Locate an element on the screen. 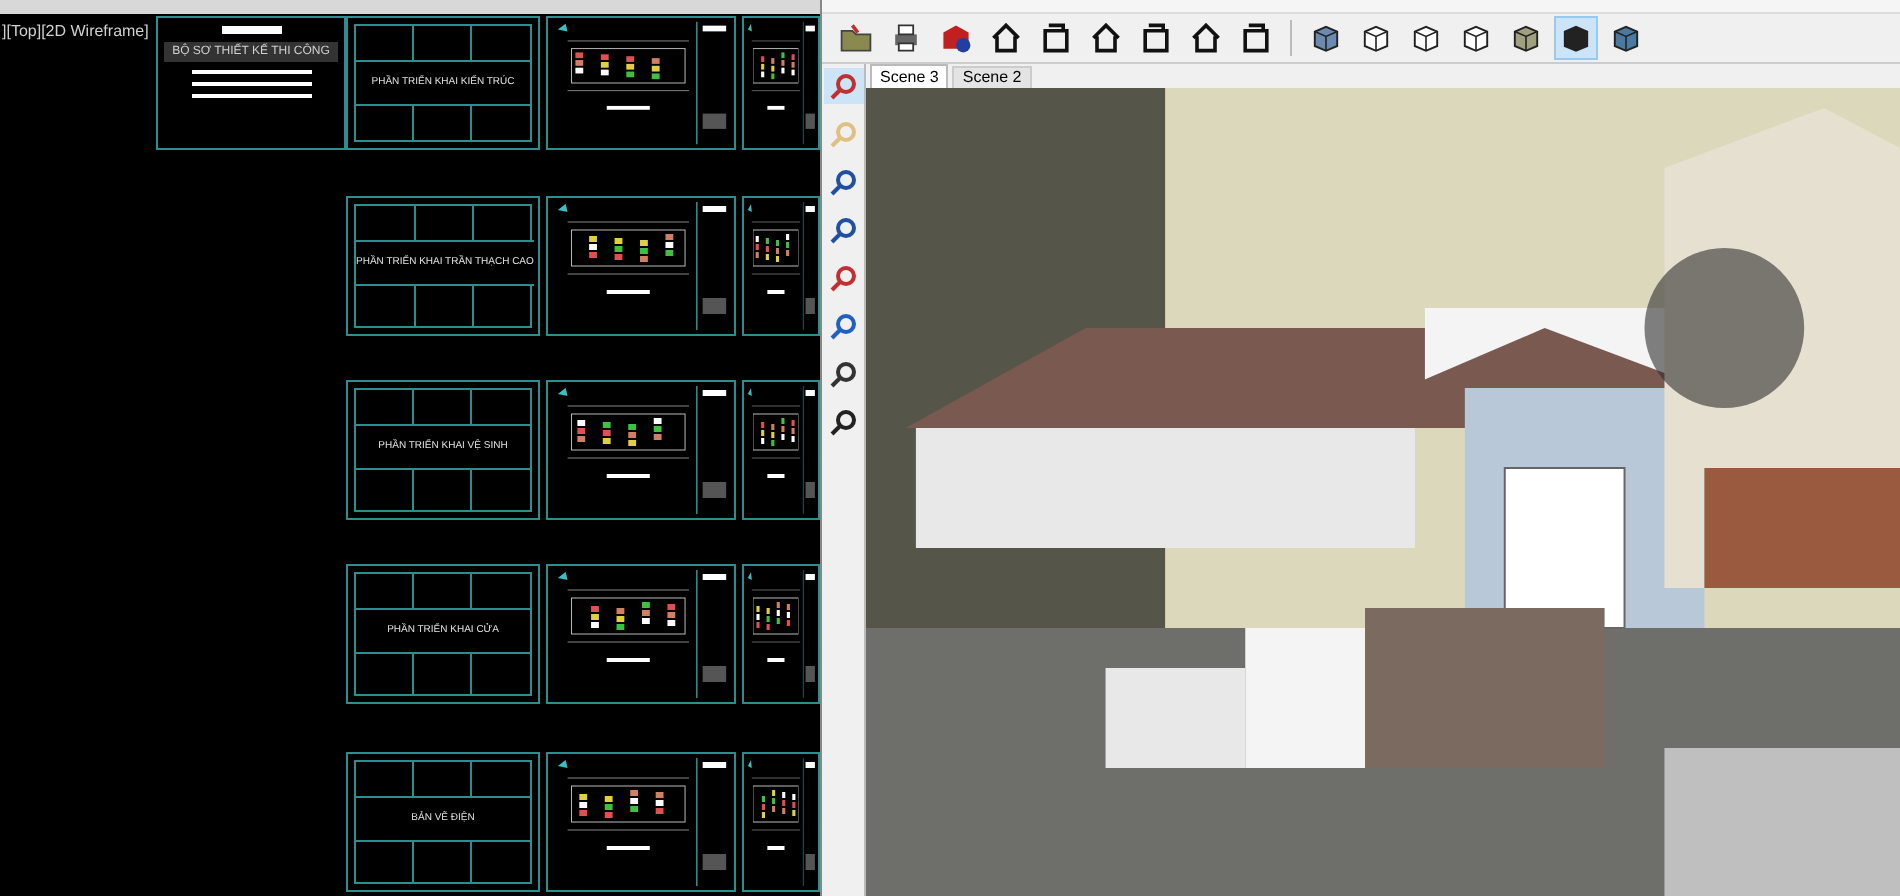  viewport-label: ][Top][2D Wireframe] is located at coordinates (75, 32).